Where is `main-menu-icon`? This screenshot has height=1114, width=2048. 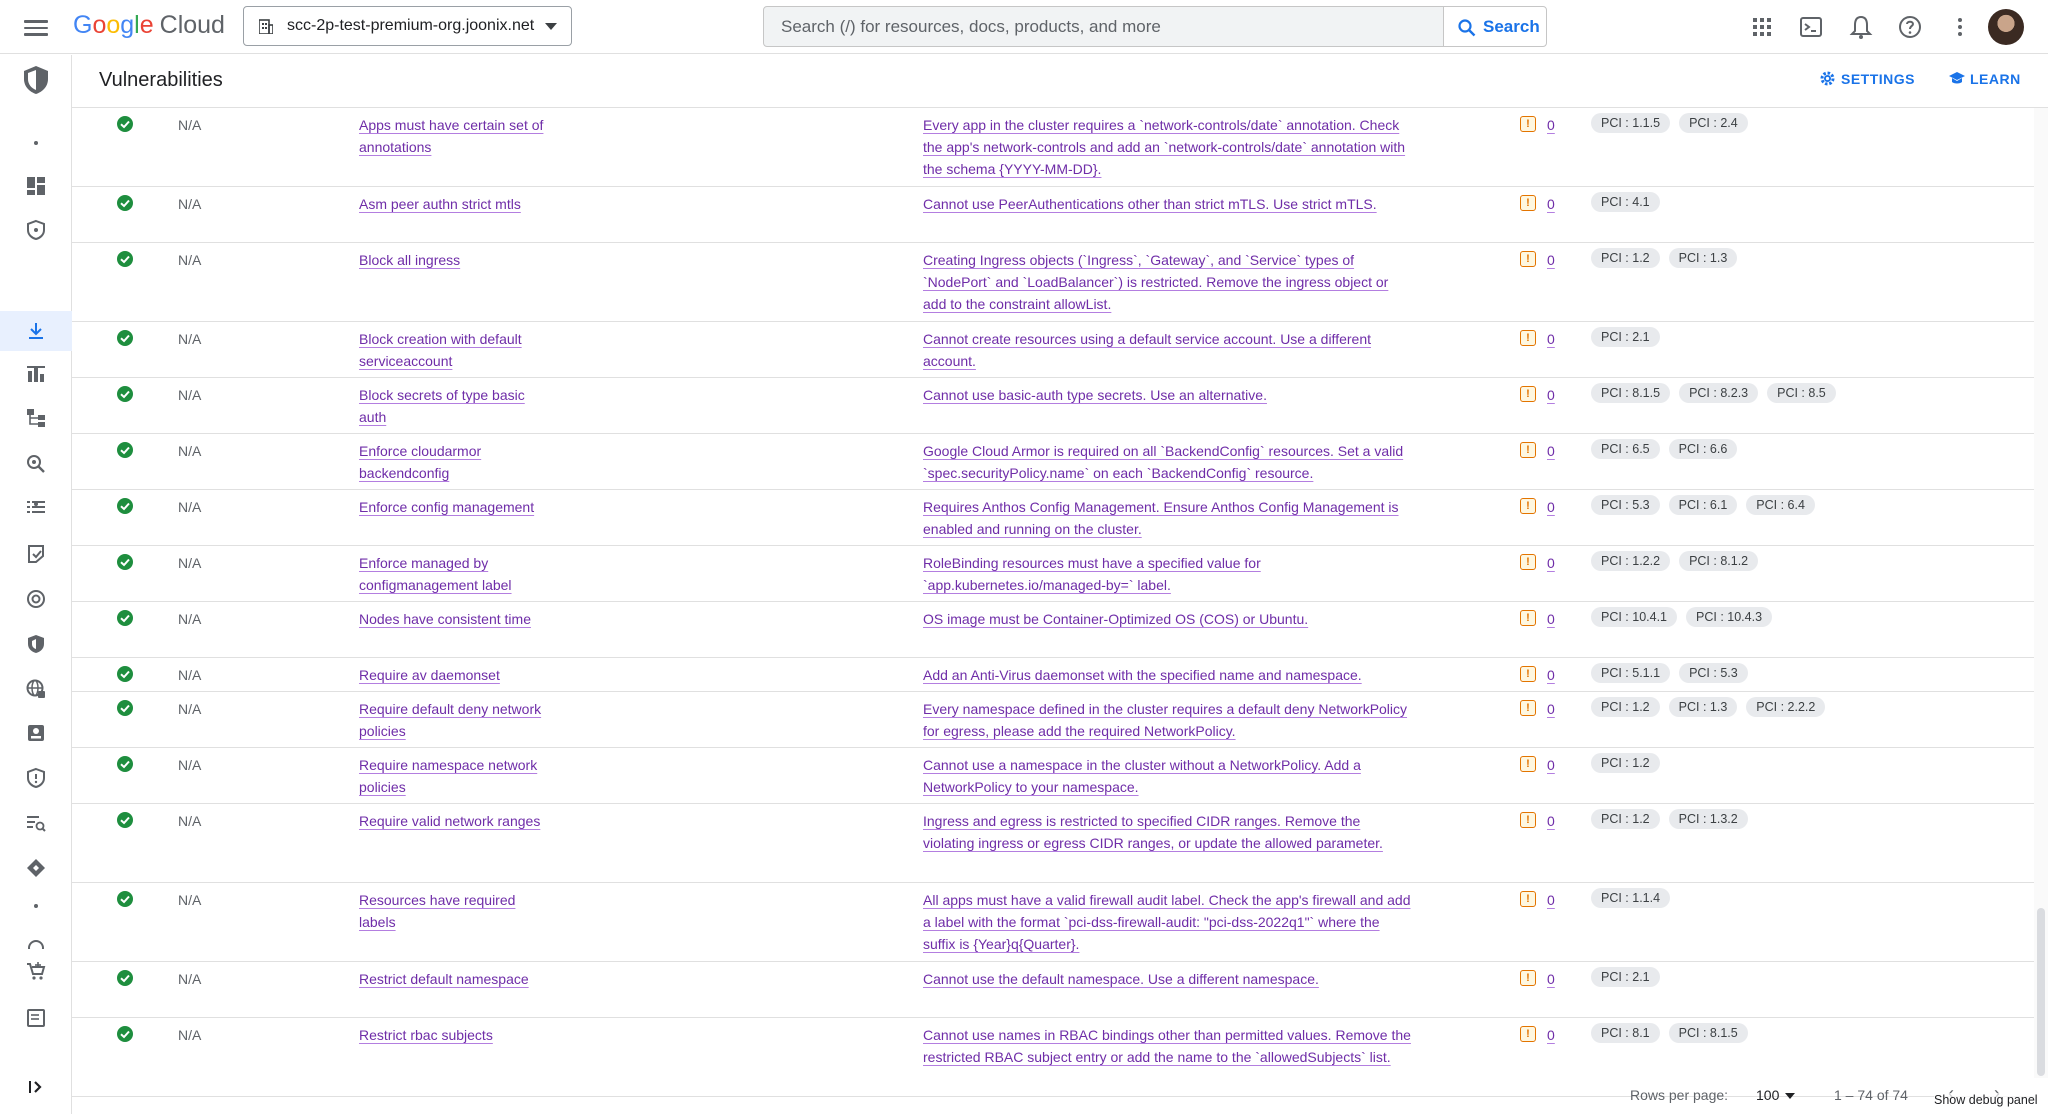
main-menu-icon is located at coordinates (36, 27).